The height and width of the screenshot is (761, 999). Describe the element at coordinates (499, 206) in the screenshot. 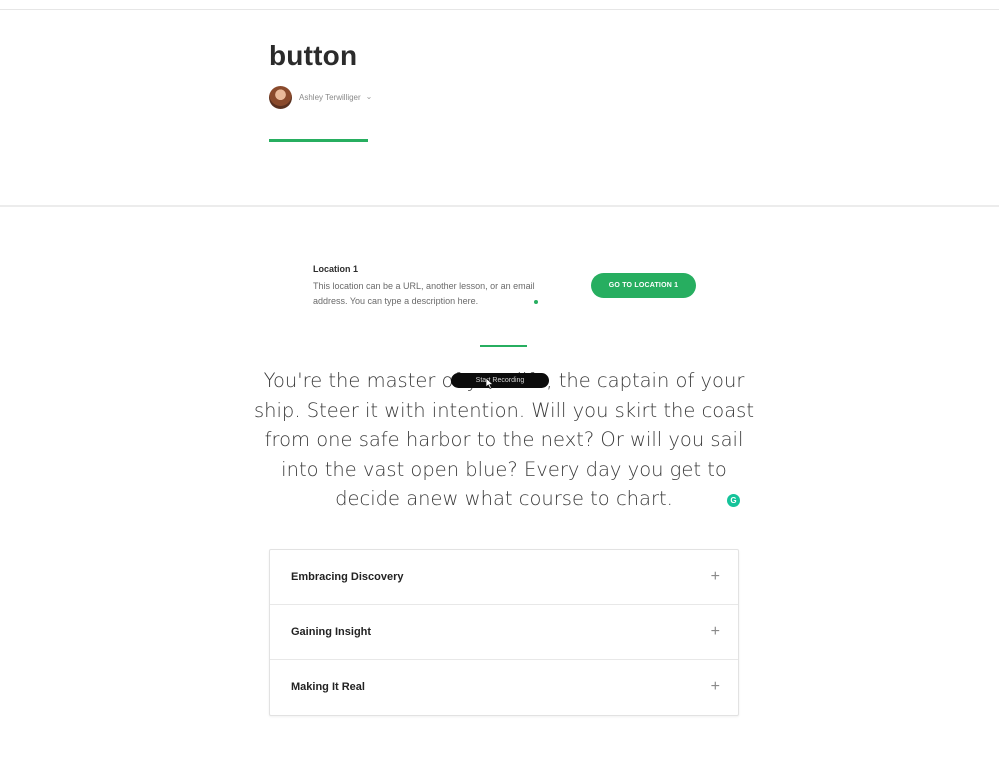

I see `section-divider` at that location.